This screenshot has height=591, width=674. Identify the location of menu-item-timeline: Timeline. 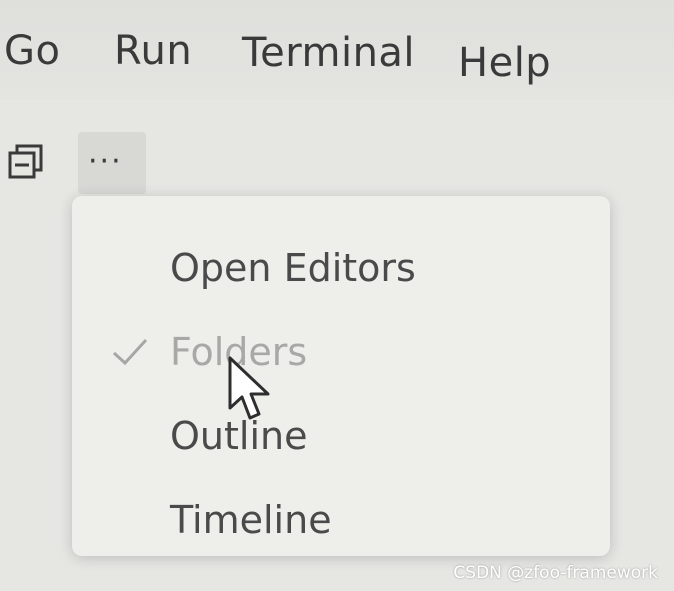
(341, 525).